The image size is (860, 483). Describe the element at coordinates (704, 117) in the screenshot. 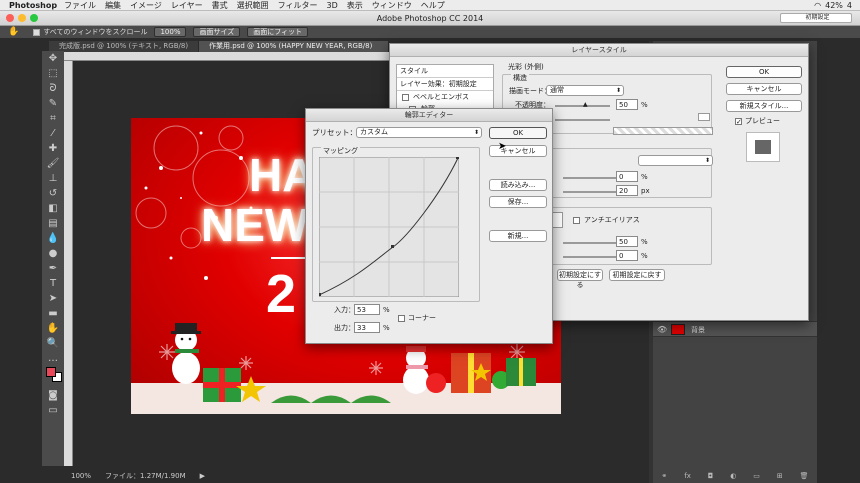

I see `color-picker-small` at that location.